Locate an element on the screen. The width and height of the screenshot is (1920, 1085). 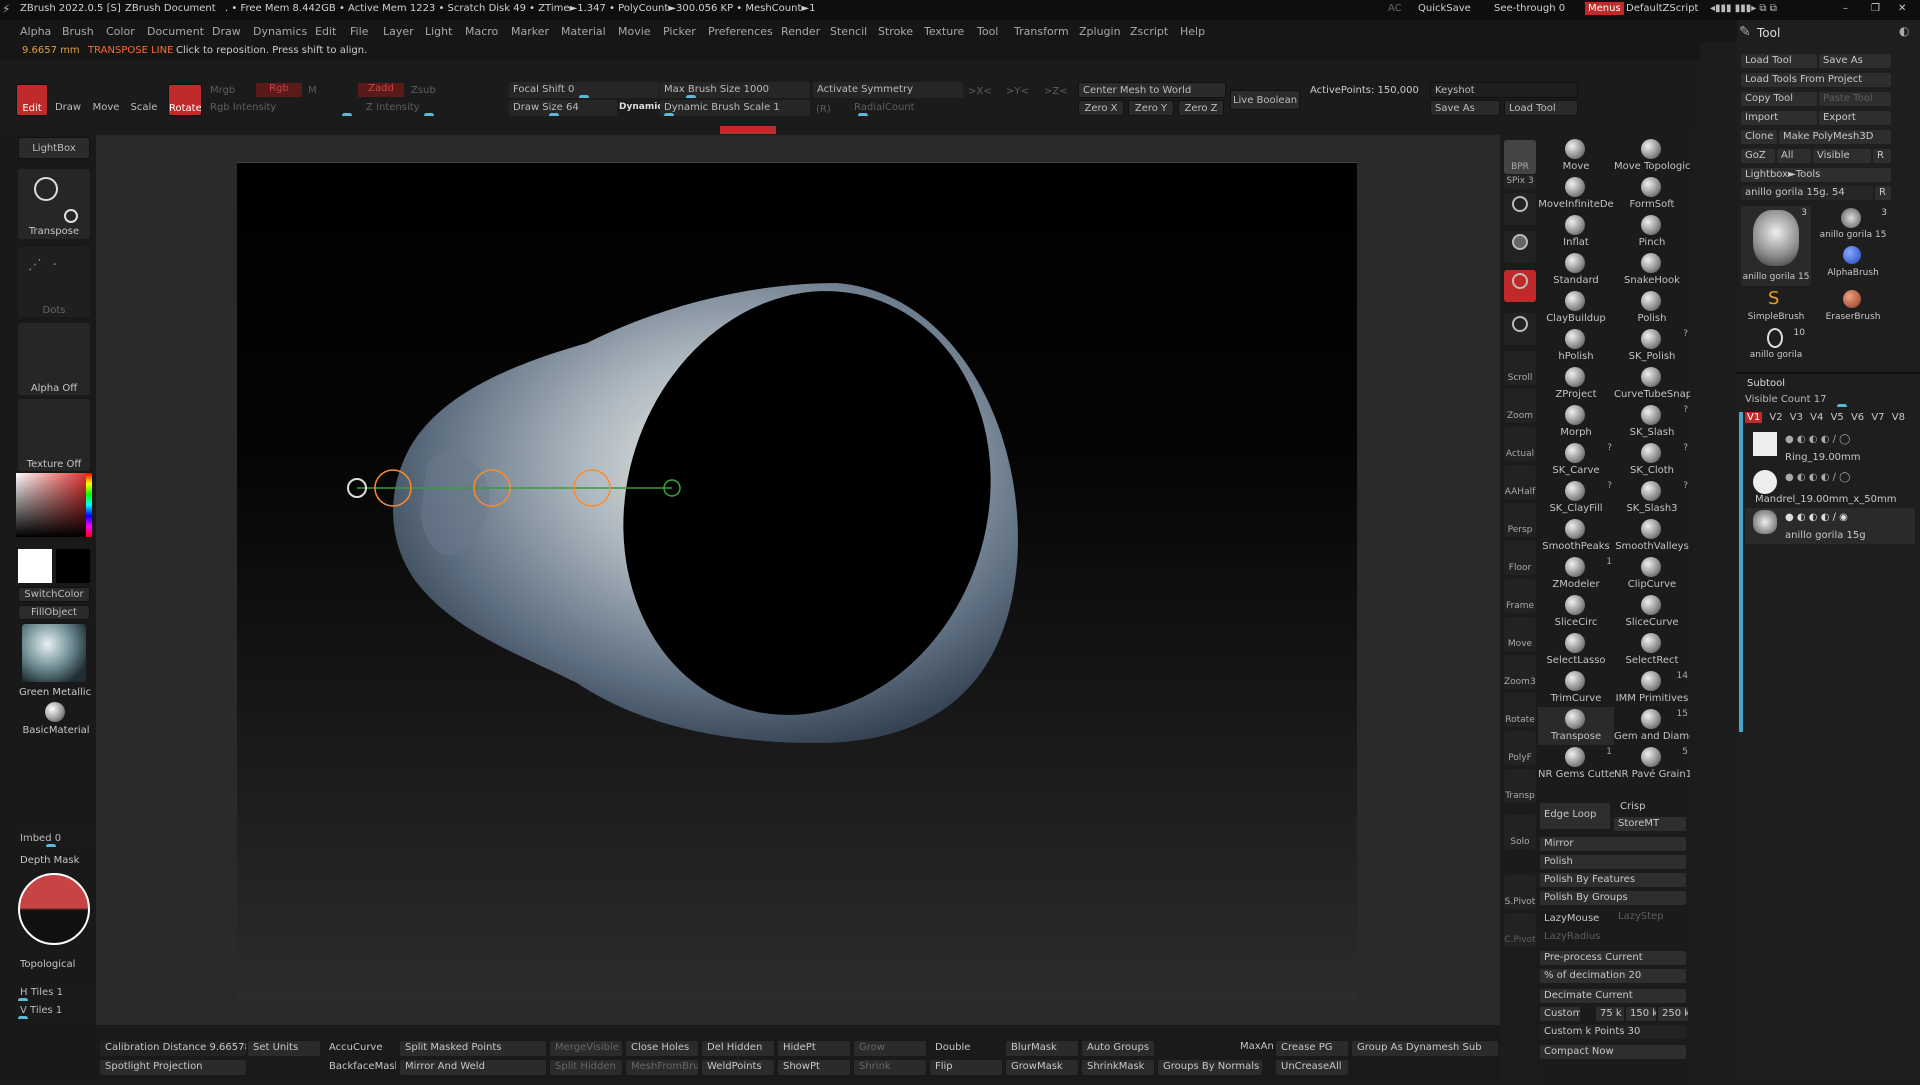
brush-item: MoveInfiniteDe is located at coordinates (1576, 194).